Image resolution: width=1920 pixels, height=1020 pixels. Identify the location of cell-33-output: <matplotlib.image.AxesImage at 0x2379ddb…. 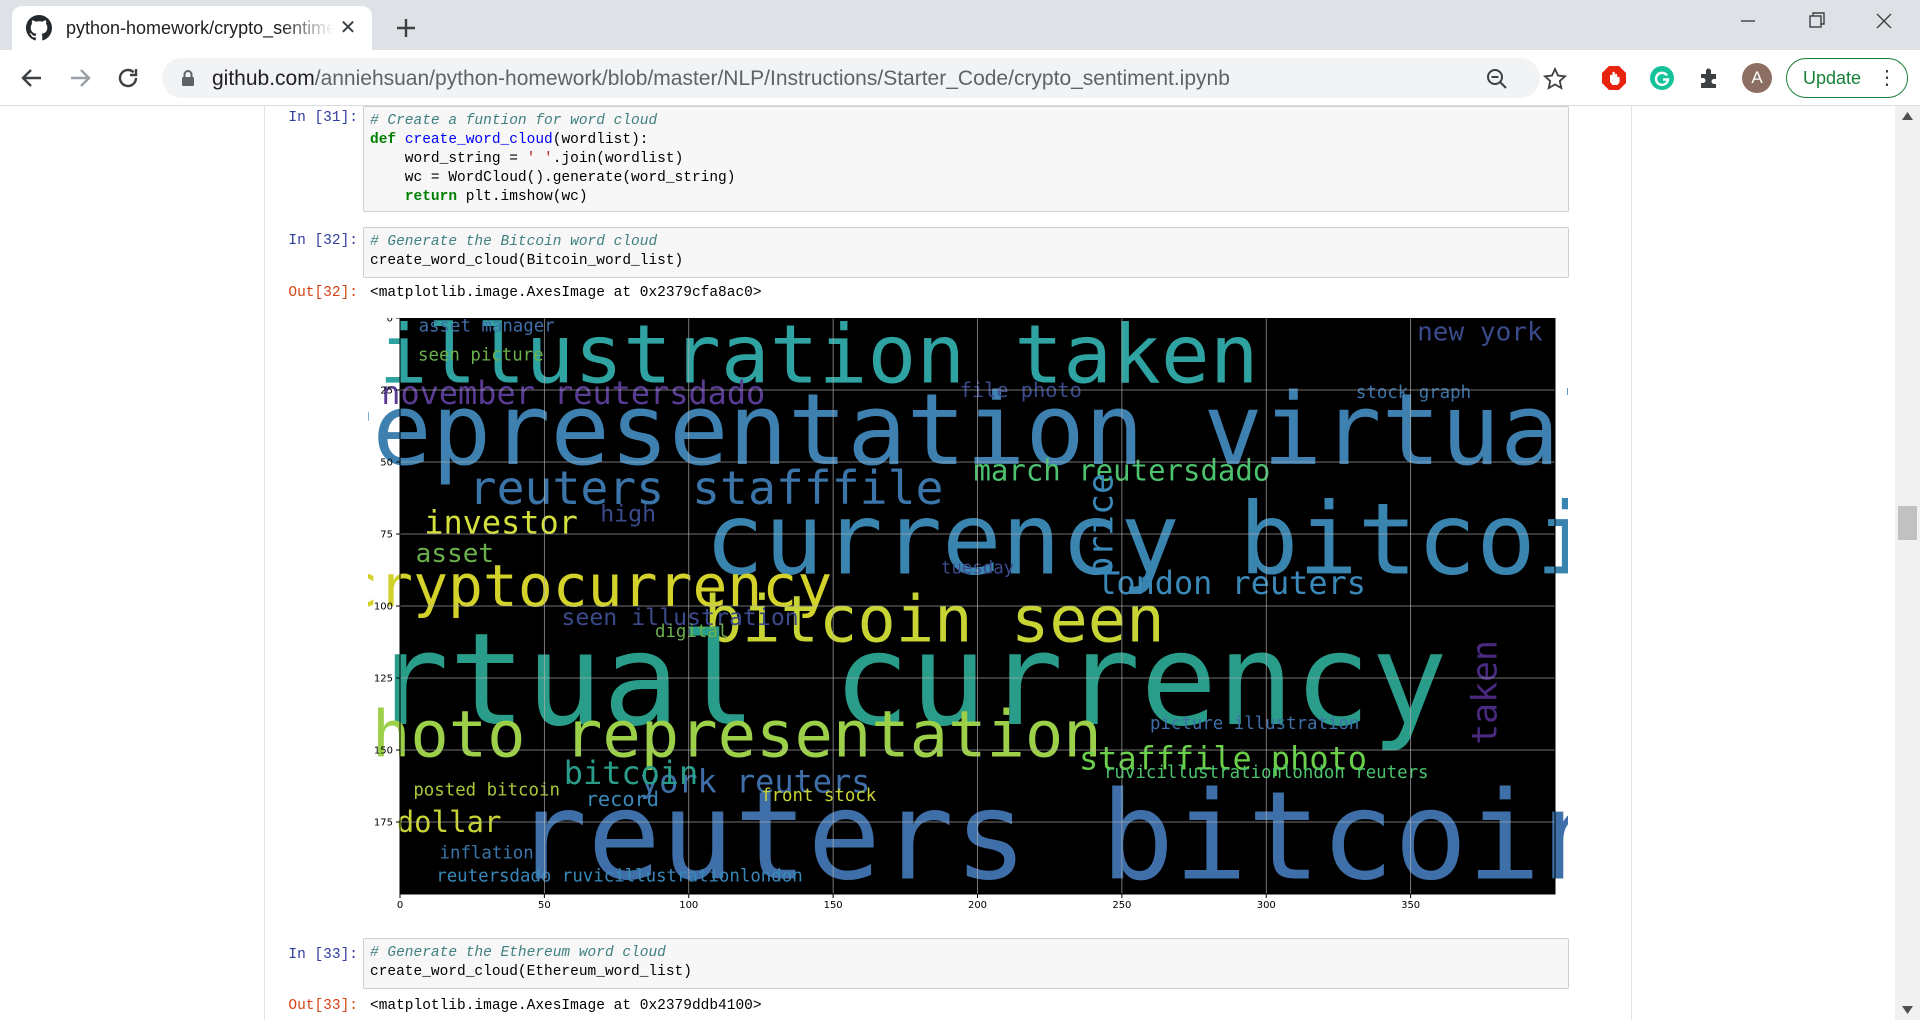
(566, 1006).